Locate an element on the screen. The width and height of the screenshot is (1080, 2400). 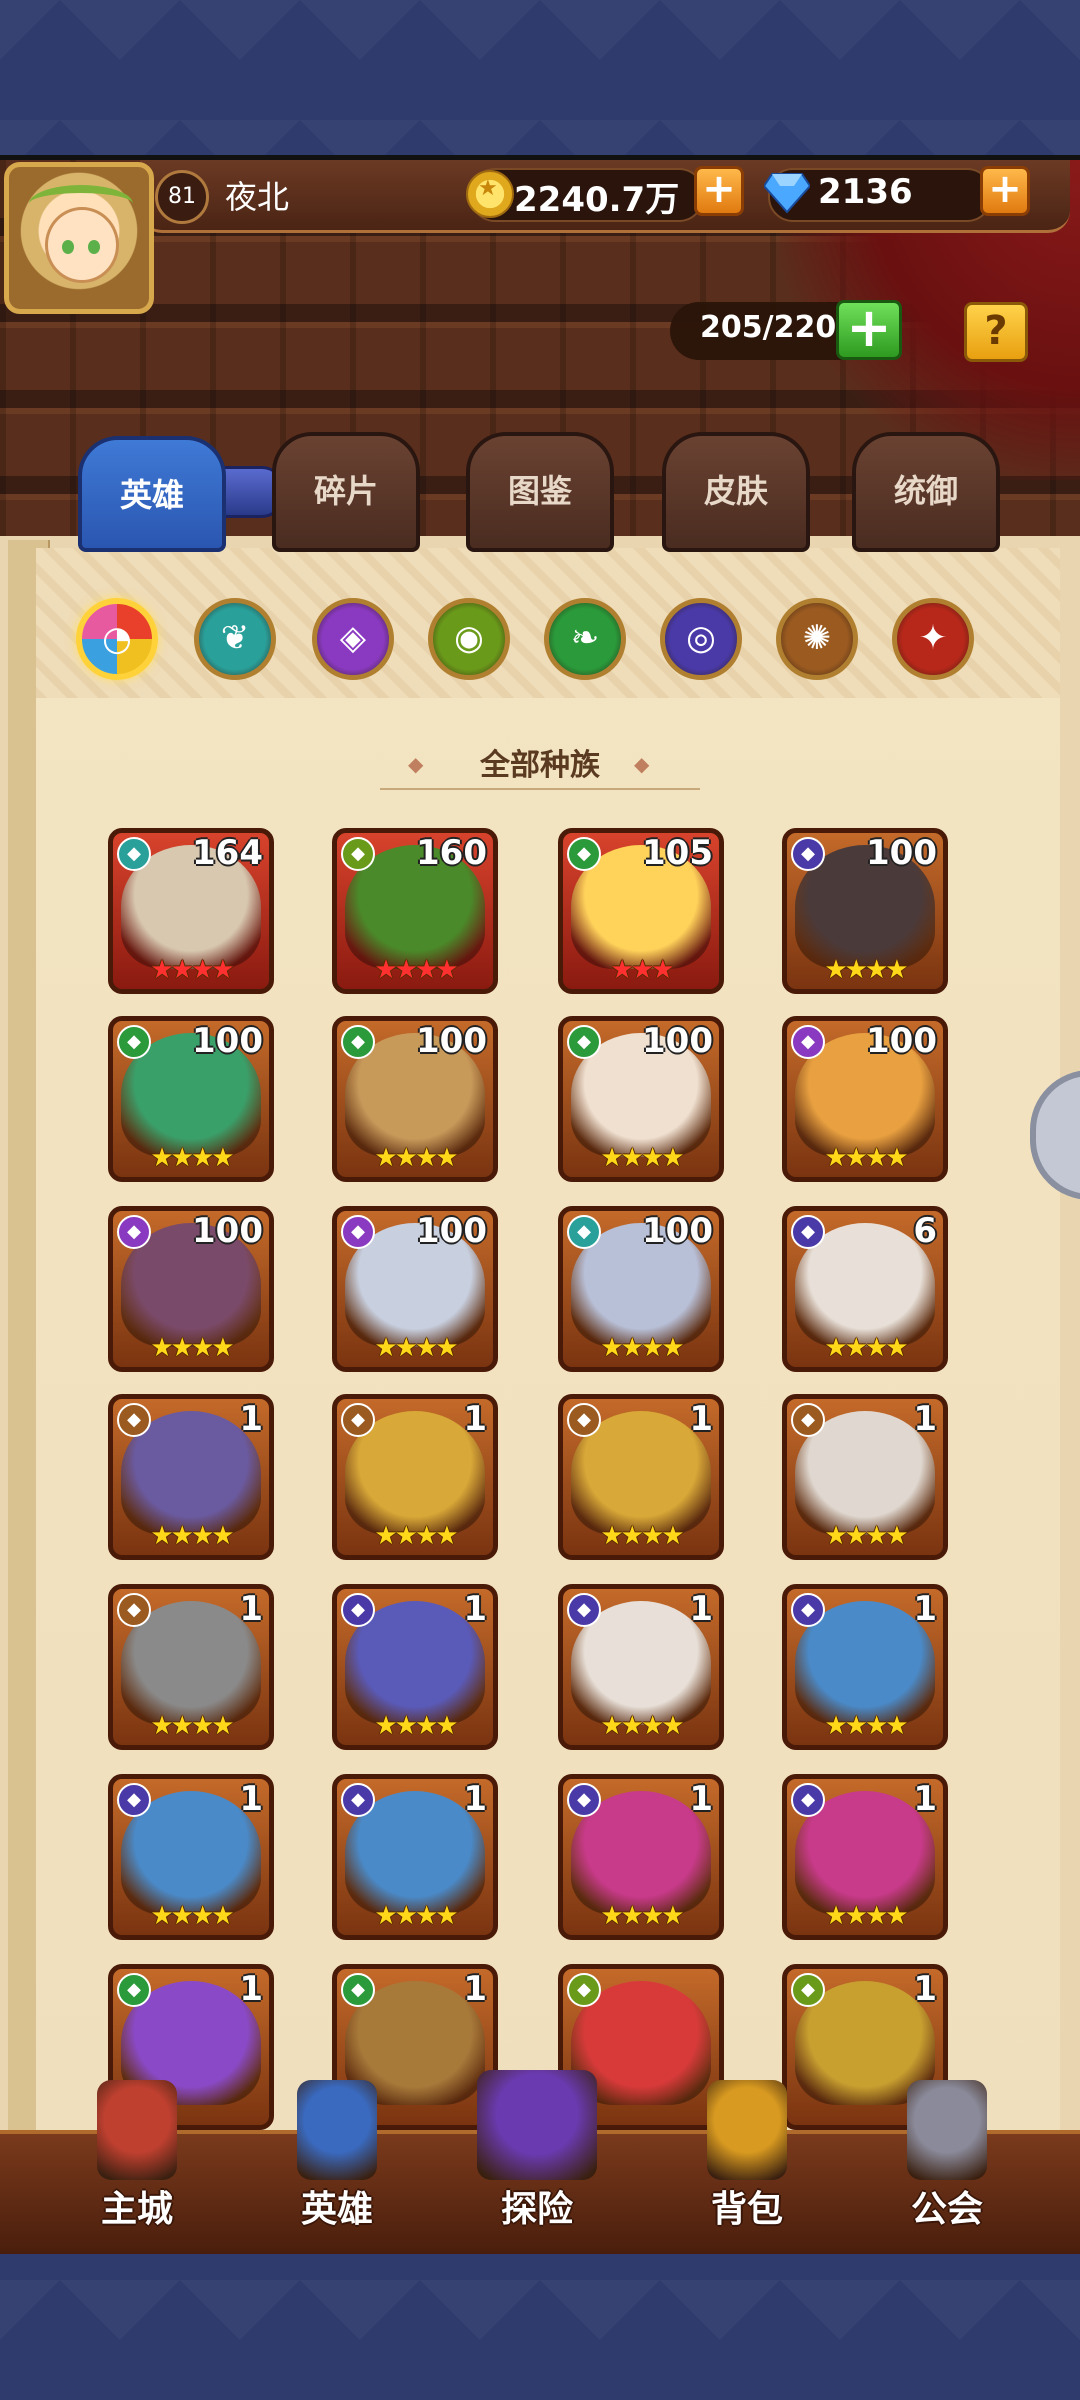
nav-hero: 英雄 is located at coordinates (337, 2160).